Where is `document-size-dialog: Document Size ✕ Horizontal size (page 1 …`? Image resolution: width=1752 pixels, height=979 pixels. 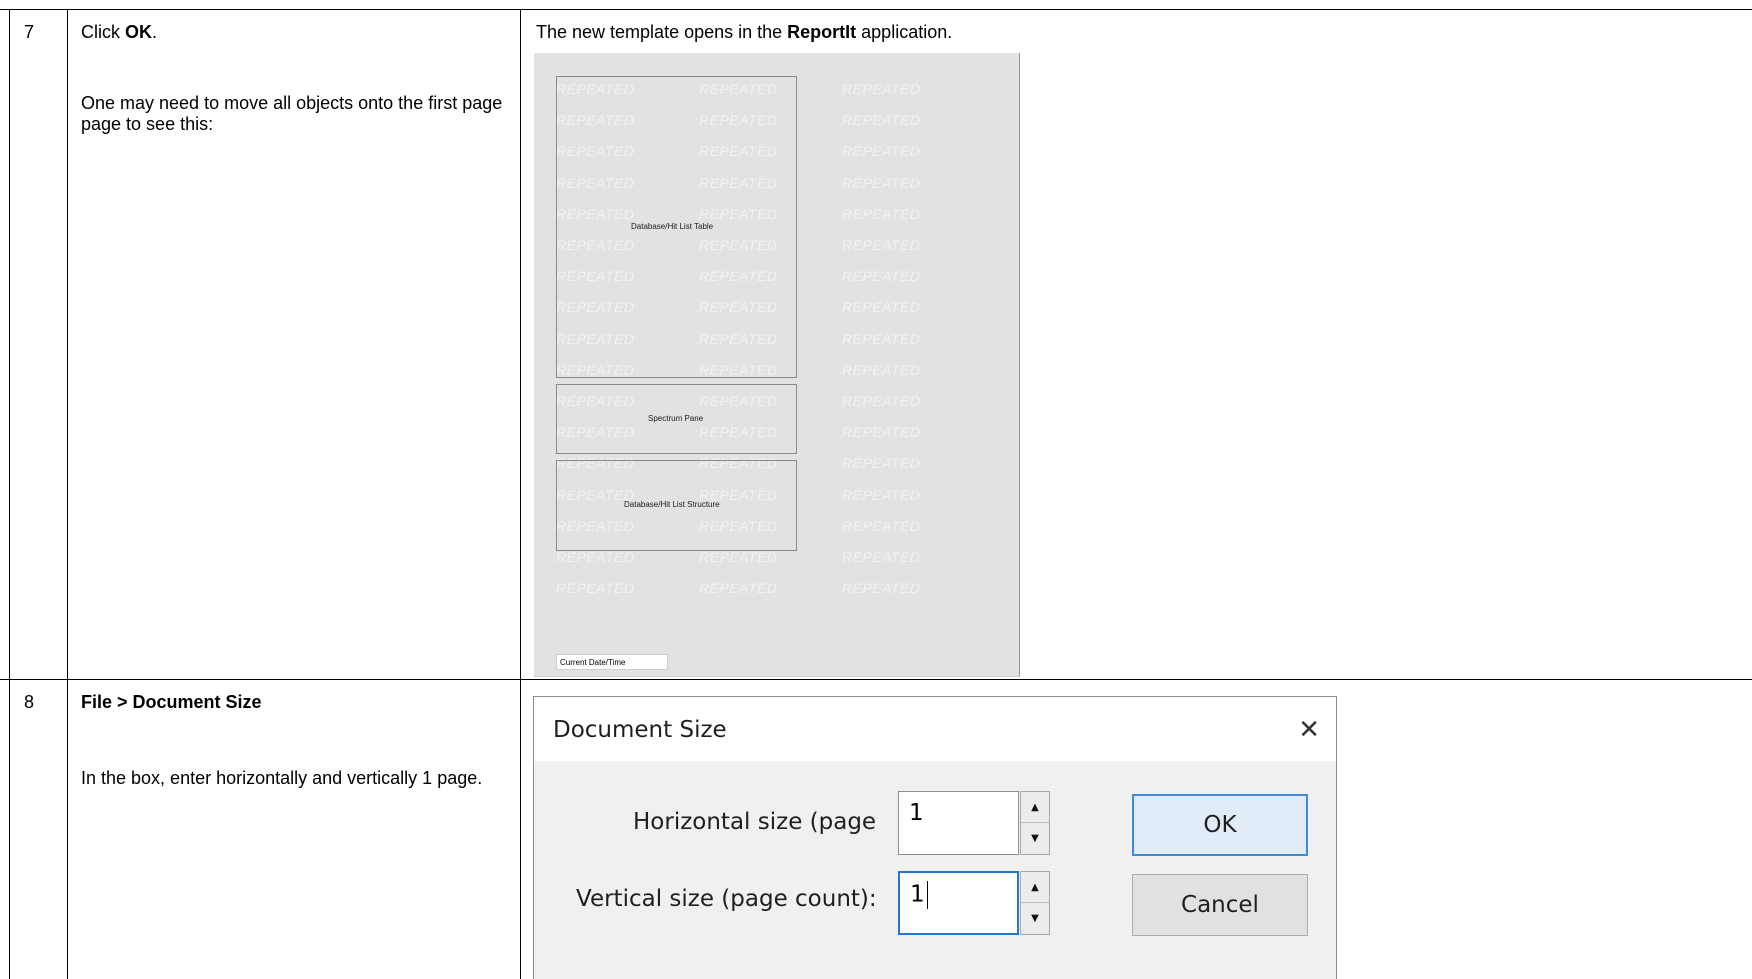
document-size-dialog: Document Size ✕ Horizontal size (page 1 … is located at coordinates (935, 837).